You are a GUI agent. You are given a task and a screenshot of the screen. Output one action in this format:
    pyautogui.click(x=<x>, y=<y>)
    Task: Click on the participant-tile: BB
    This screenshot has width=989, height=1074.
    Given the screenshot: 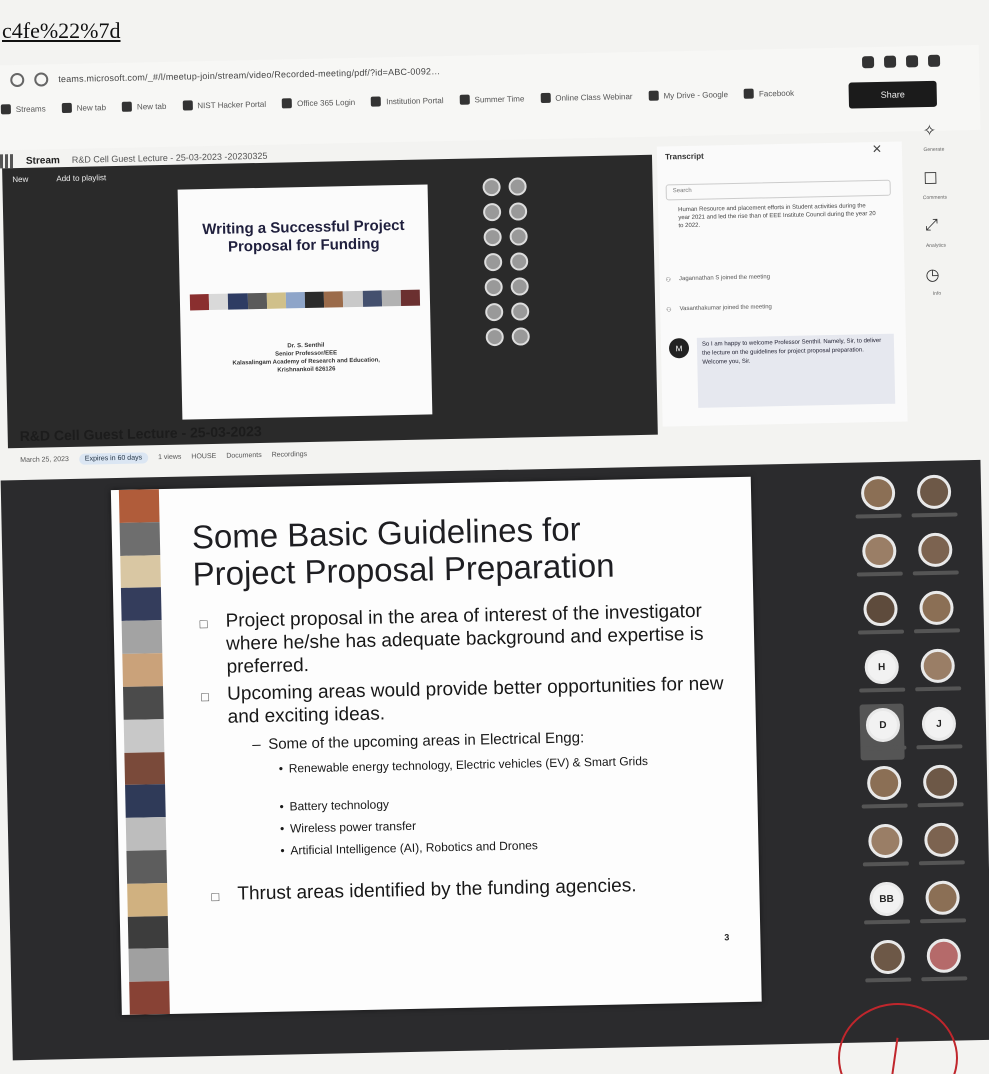 What is the action you would take?
    pyautogui.click(x=887, y=906)
    